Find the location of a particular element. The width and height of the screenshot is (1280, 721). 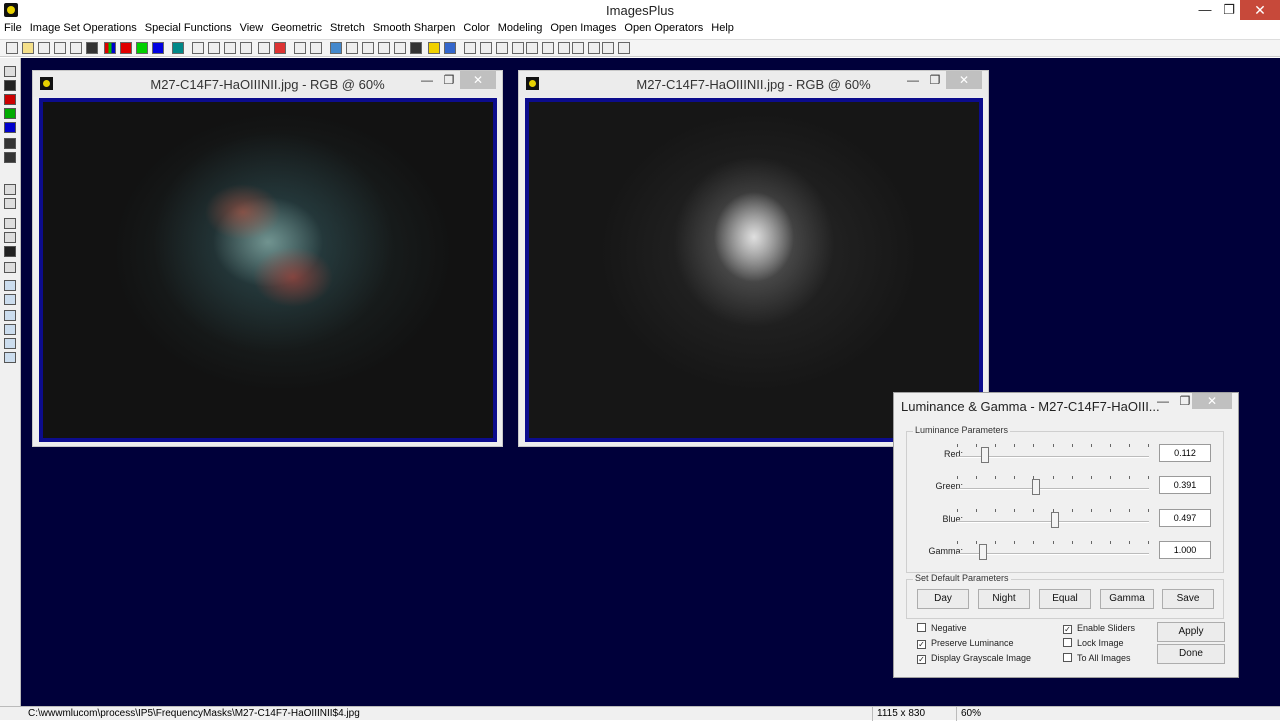

slider-track is located at coordinates (1053, 489).